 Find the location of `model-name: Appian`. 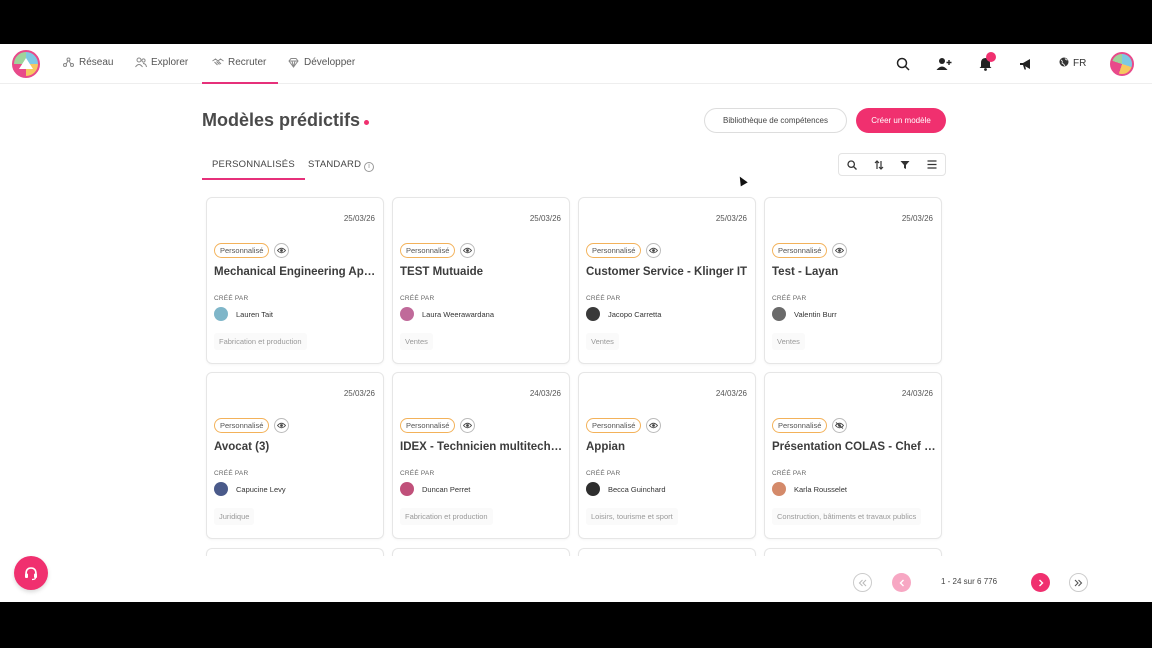

model-name: Appian is located at coordinates (669, 447).